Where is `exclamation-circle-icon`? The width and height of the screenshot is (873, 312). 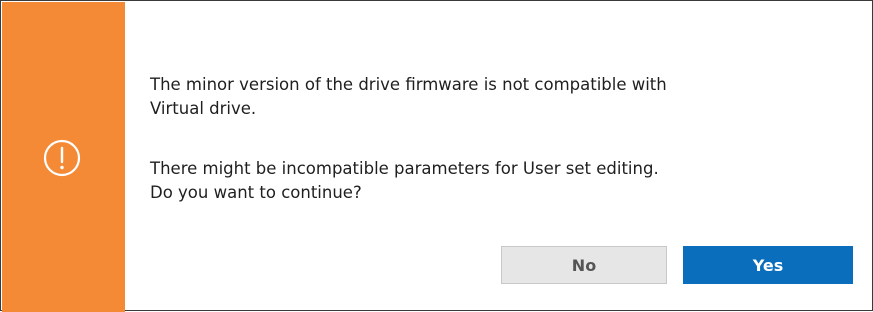 exclamation-circle-icon is located at coordinates (62, 158).